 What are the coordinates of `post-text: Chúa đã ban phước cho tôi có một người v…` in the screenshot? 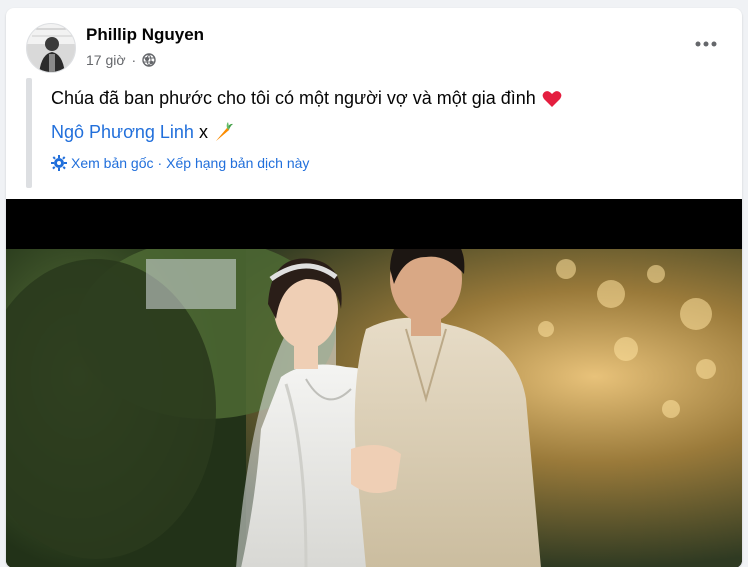 It's located at (293, 98).